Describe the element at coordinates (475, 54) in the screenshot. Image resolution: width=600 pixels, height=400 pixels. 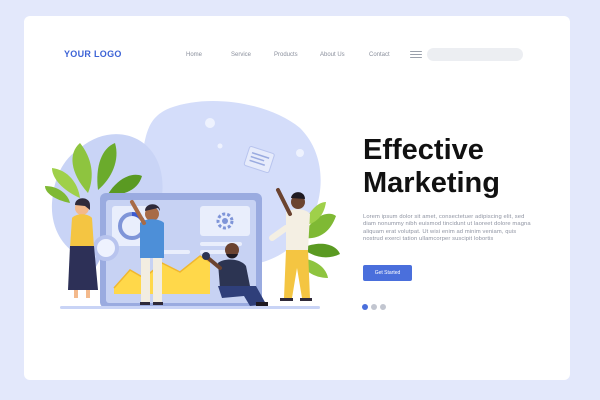
I see `search-input` at that location.